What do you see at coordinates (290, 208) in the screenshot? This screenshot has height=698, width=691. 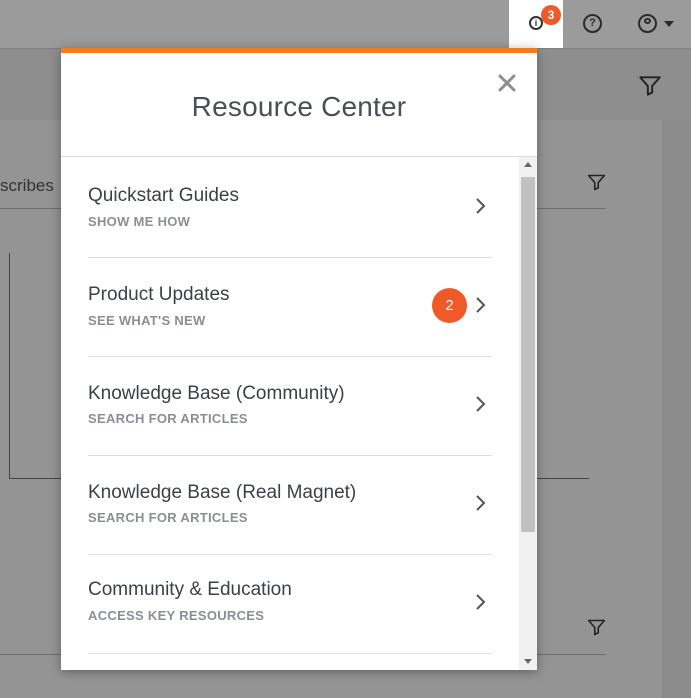 I see `resource-item-quickstart-guides: Quickstart Guides SHOW ME HOW` at bounding box center [290, 208].